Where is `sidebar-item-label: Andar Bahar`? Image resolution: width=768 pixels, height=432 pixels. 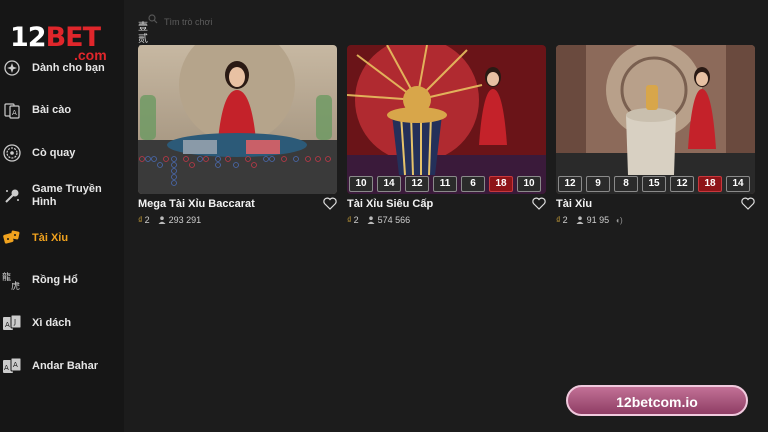
sidebar-item-label: Andar Bahar is located at coordinates (65, 365).